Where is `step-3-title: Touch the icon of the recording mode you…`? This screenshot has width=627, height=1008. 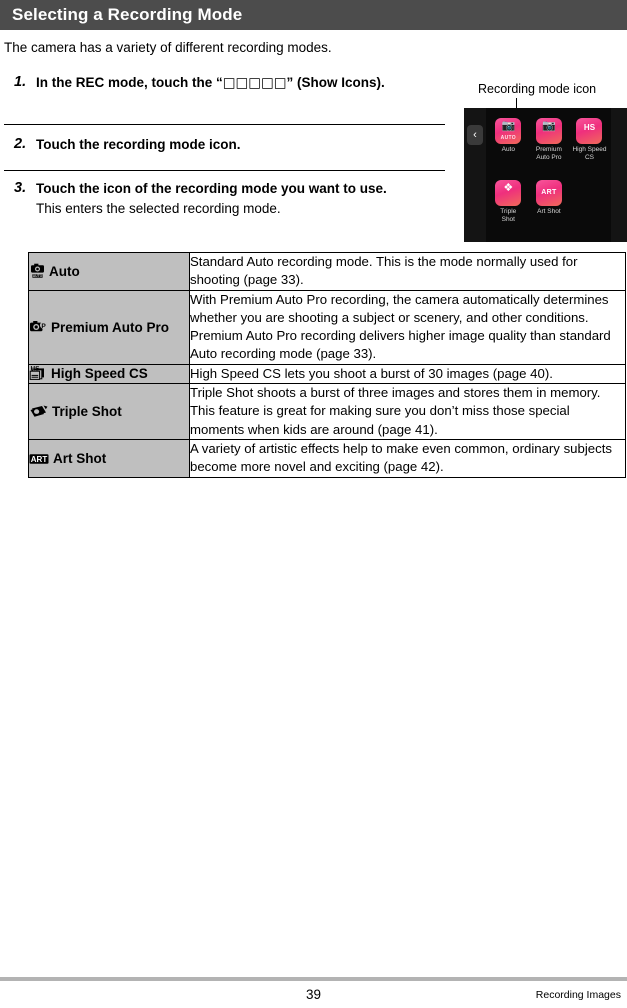 step-3-title: Touch the icon of the recording mode you… is located at coordinates (211, 188).